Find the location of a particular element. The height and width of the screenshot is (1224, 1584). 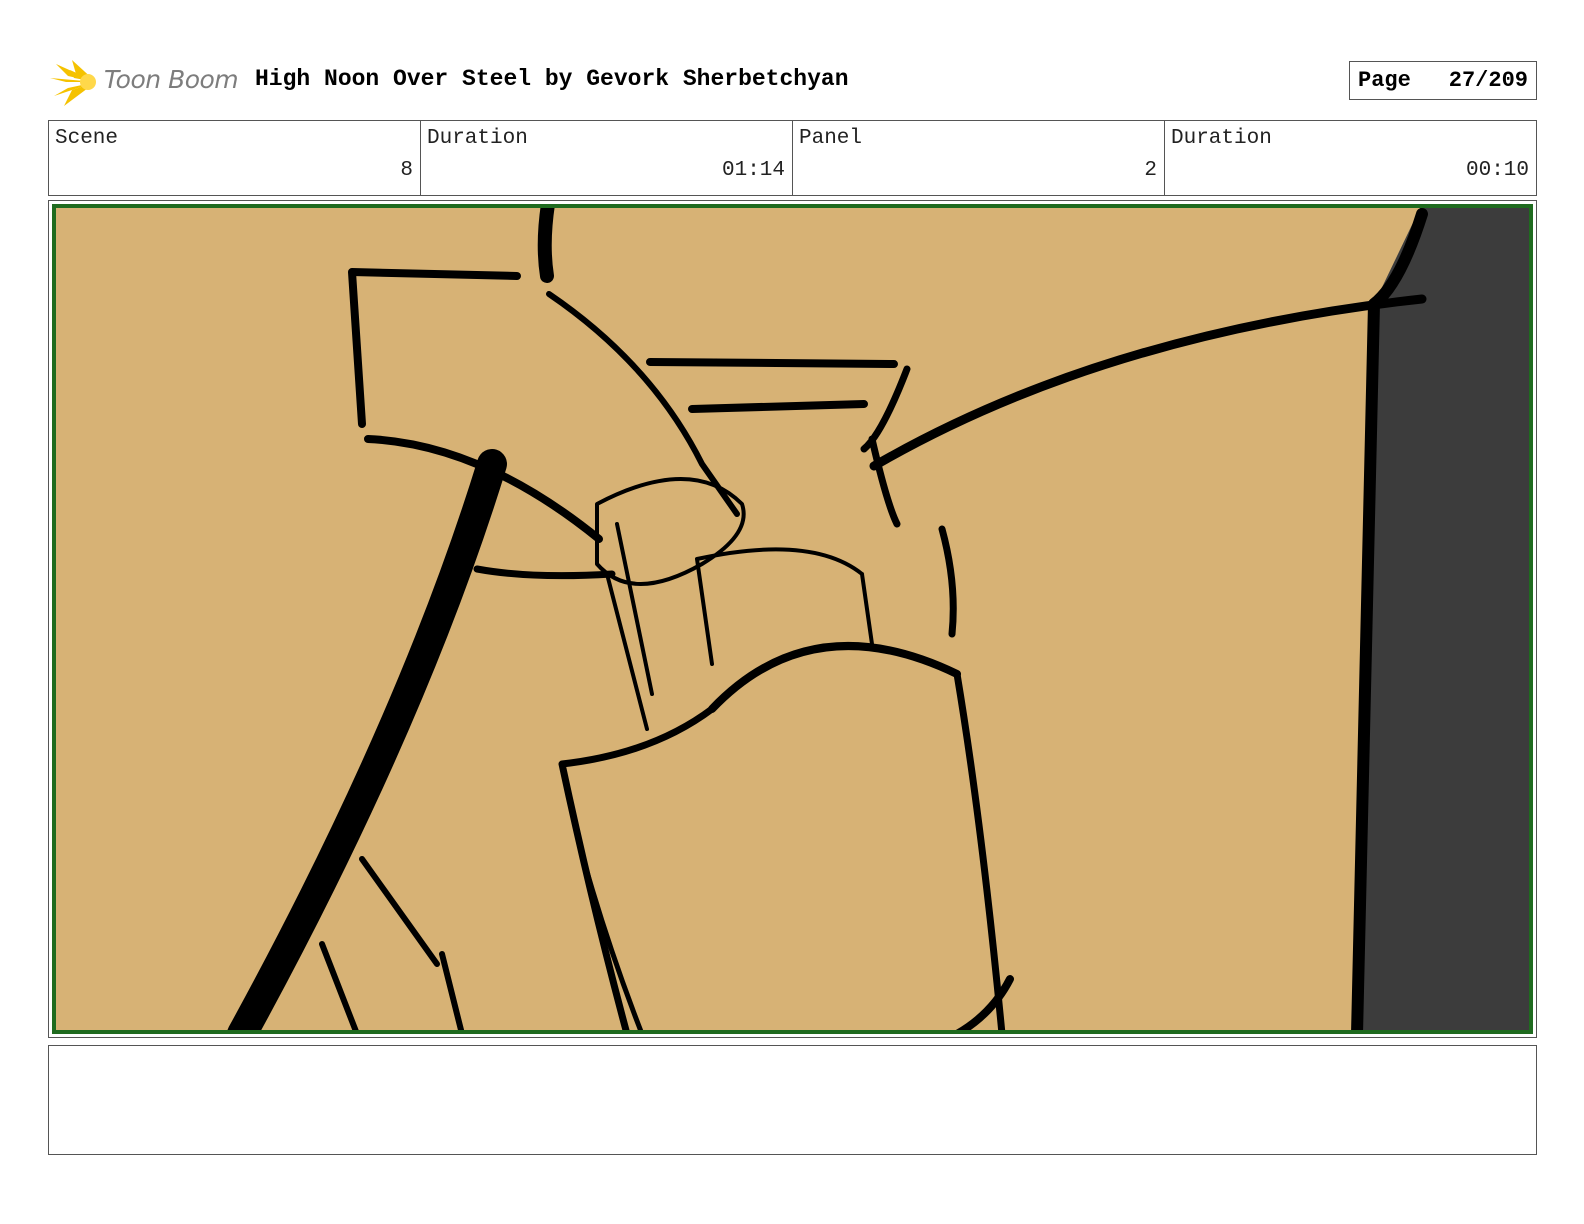

logo-text: Toon Boom is located at coordinates (171, 79).